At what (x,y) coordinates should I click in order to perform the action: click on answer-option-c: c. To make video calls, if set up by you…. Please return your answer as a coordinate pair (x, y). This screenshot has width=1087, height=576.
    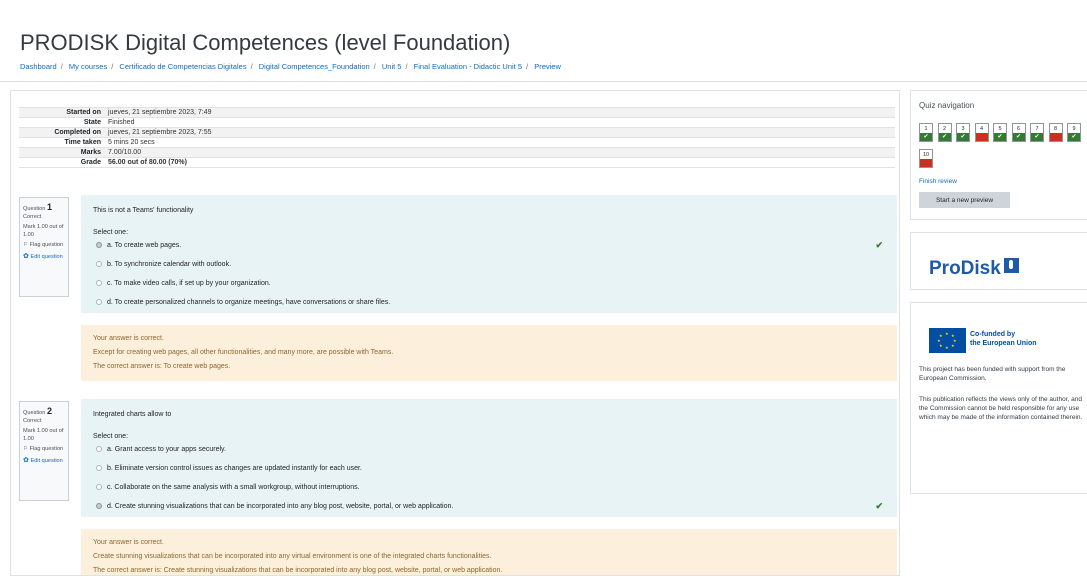
    Looking at the image, I should click on (183, 283).